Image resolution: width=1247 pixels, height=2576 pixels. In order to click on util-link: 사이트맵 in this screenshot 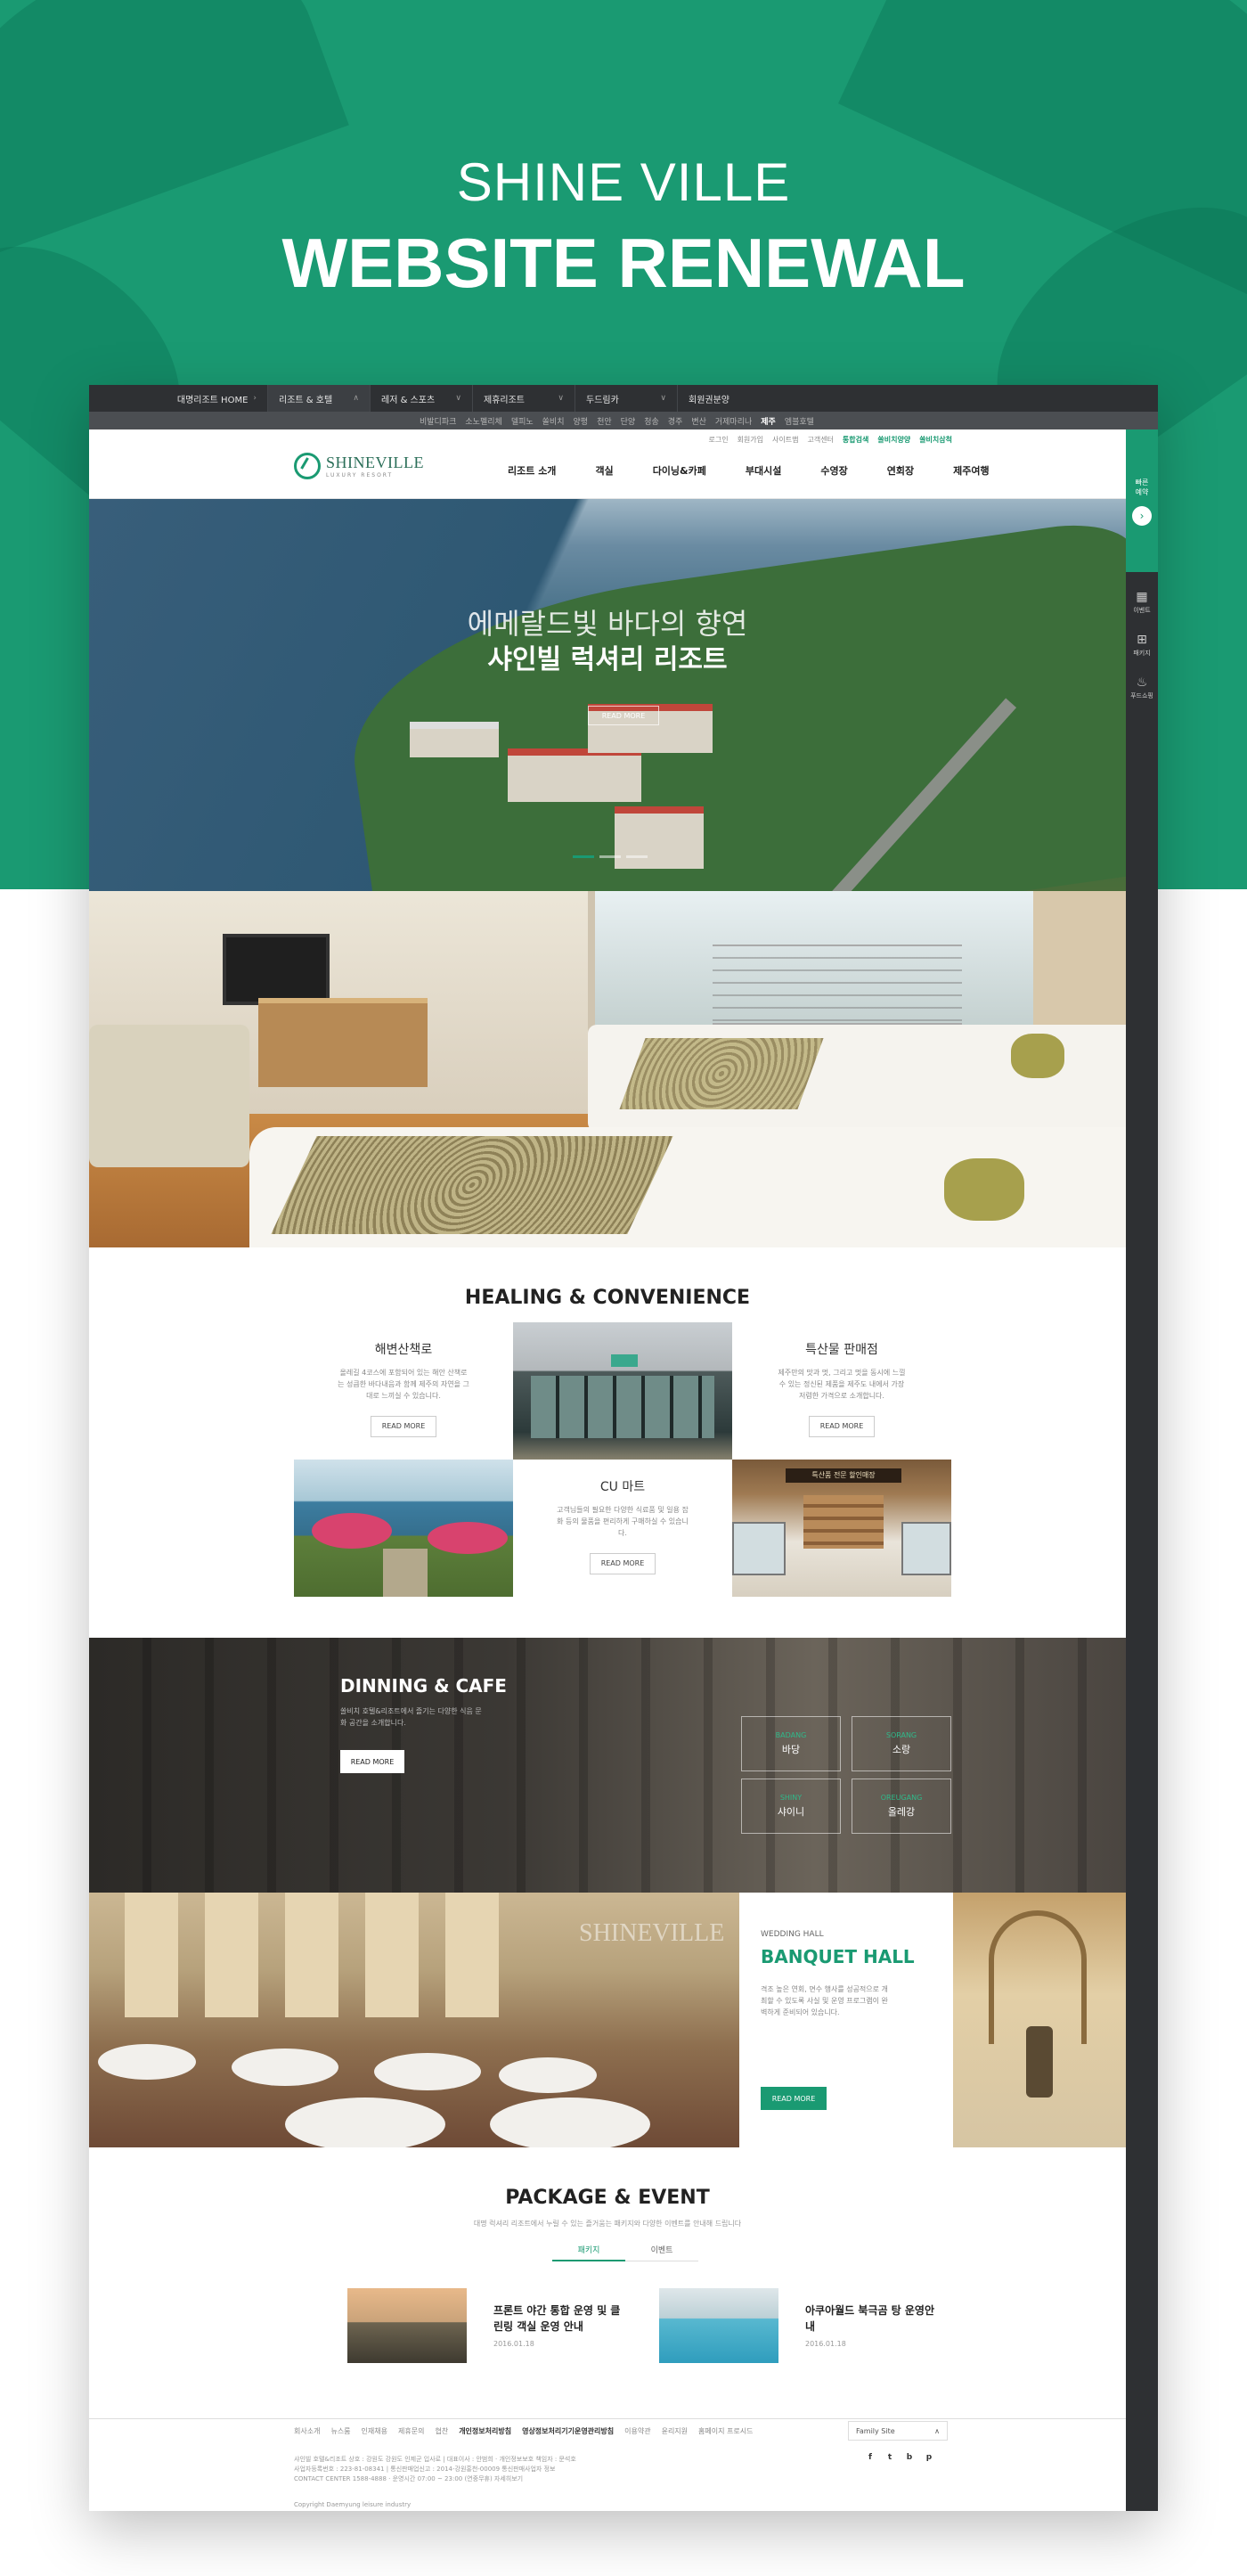, I will do `click(785, 440)`.